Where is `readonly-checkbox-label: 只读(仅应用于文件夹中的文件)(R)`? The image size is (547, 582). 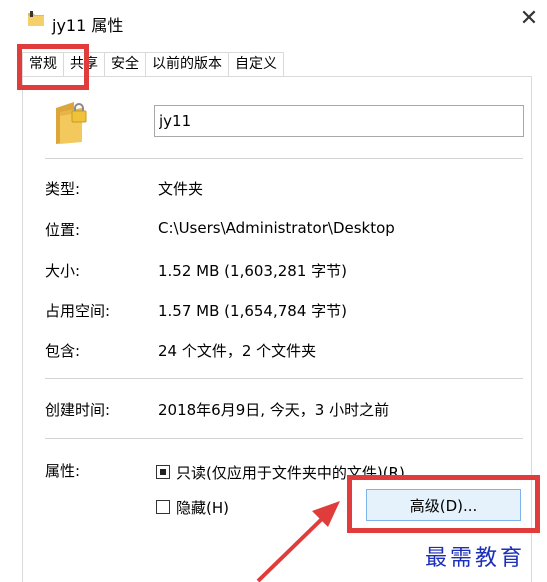 readonly-checkbox-label: 只读(仅应用于文件夹中的文件)(R) is located at coordinates (290, 472).